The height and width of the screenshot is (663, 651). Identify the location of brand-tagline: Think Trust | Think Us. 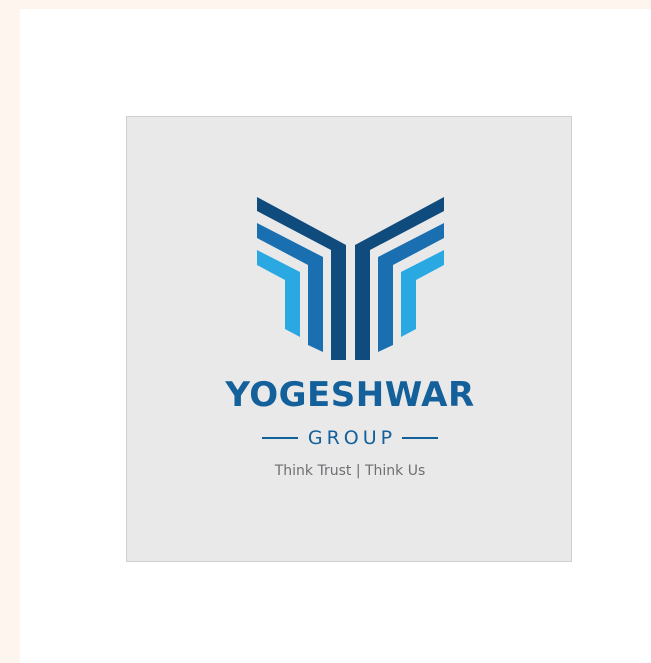
(350, 471).